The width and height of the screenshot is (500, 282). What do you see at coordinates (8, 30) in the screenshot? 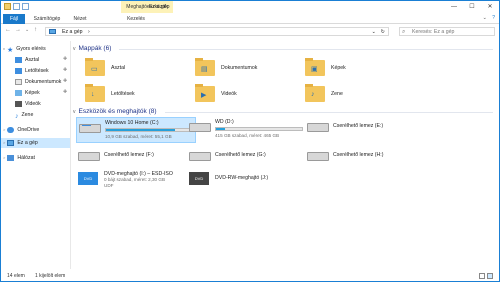
I see `back-button: ←` at bounding box center [8, 30].